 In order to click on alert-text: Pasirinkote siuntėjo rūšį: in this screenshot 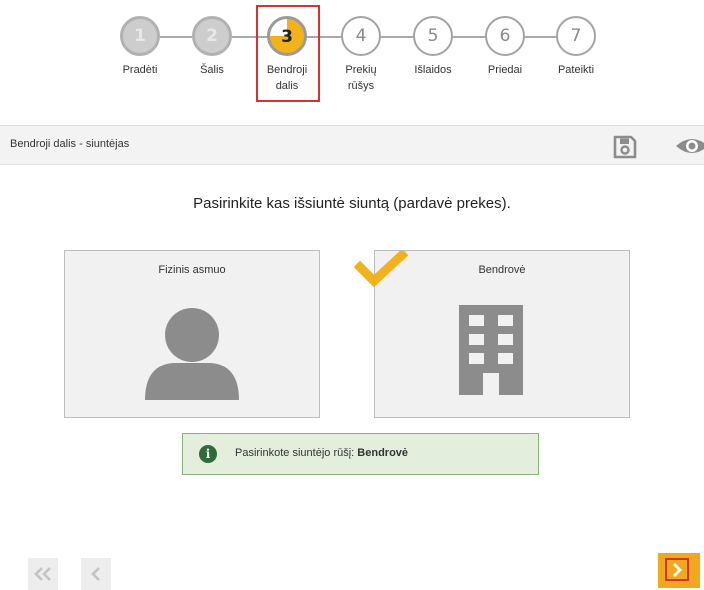, I will do `click(295, 453)`.